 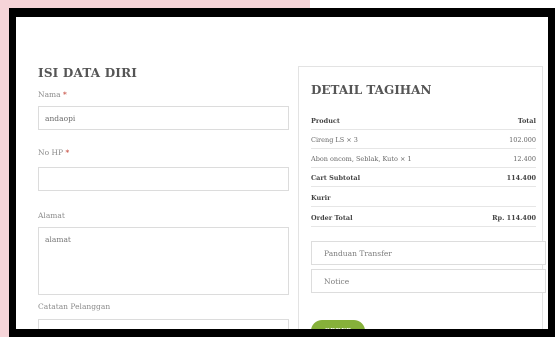 What do you see at coordinates (428, 253) in the screenshot?
I see `panduan-transfer-toggle: Panduan Transfer` at bounding box center [428, 253].